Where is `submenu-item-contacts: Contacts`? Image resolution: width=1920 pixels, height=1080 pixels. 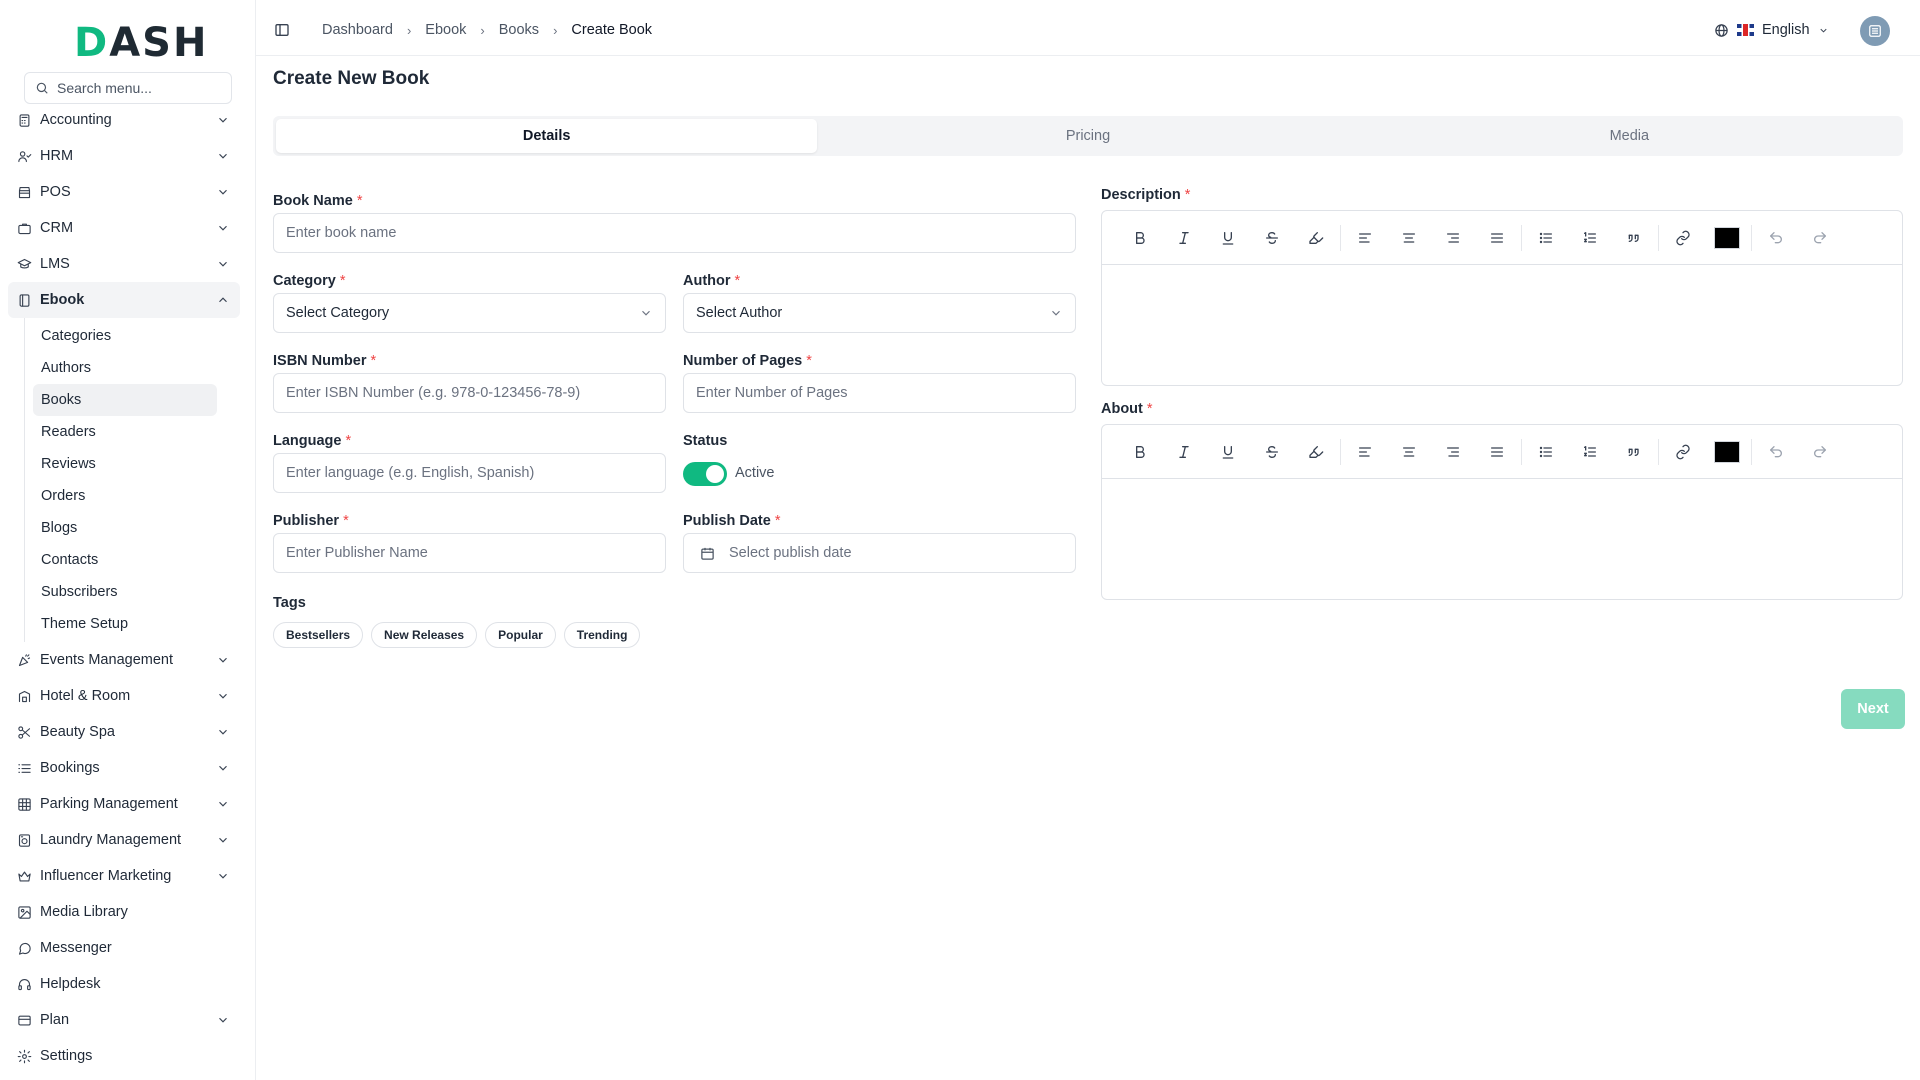
submenu-item-contacts: Contacts is located at coordinates (125, 560).